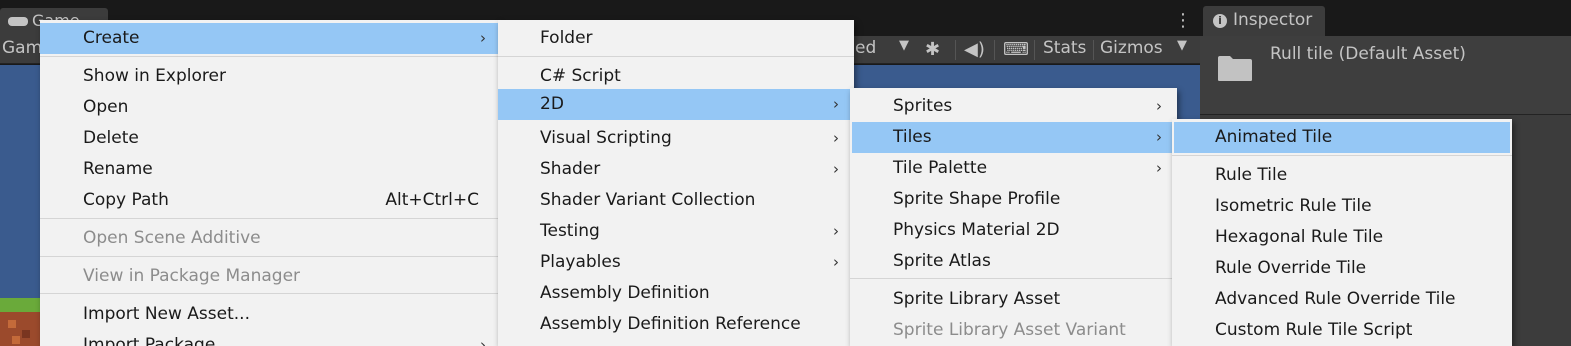  Describe the element at coordinates (1064, 48) in the screenshot. I see `stats-button: Stats` at that location.